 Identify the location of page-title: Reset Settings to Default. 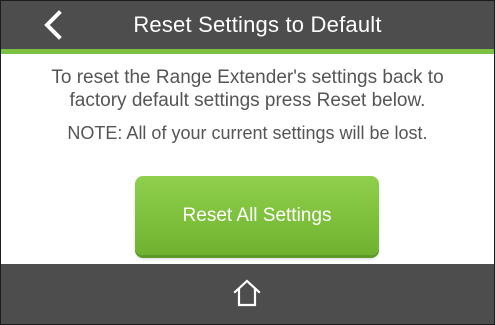
(257, 24).